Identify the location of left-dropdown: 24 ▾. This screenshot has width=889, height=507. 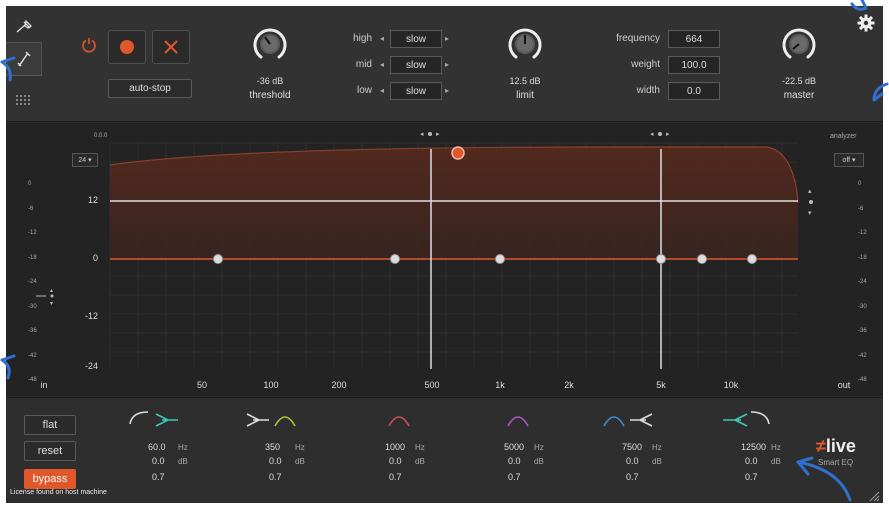
(85, 160).